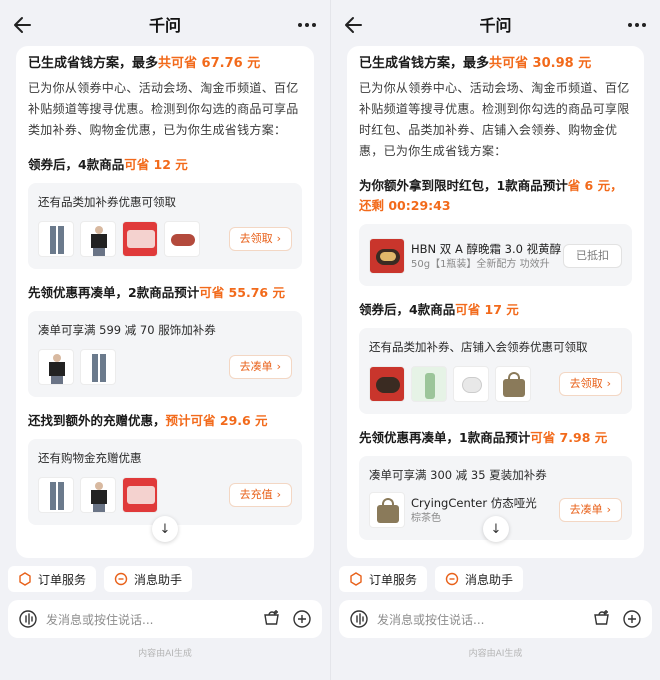 The width and height of the screenshot is (660, 680). Describe the element at coordinates (486, 248) in the screenshot. I see `product-name: HBN 双 A 醇晚霜 3.0 视黄醇` at that location.